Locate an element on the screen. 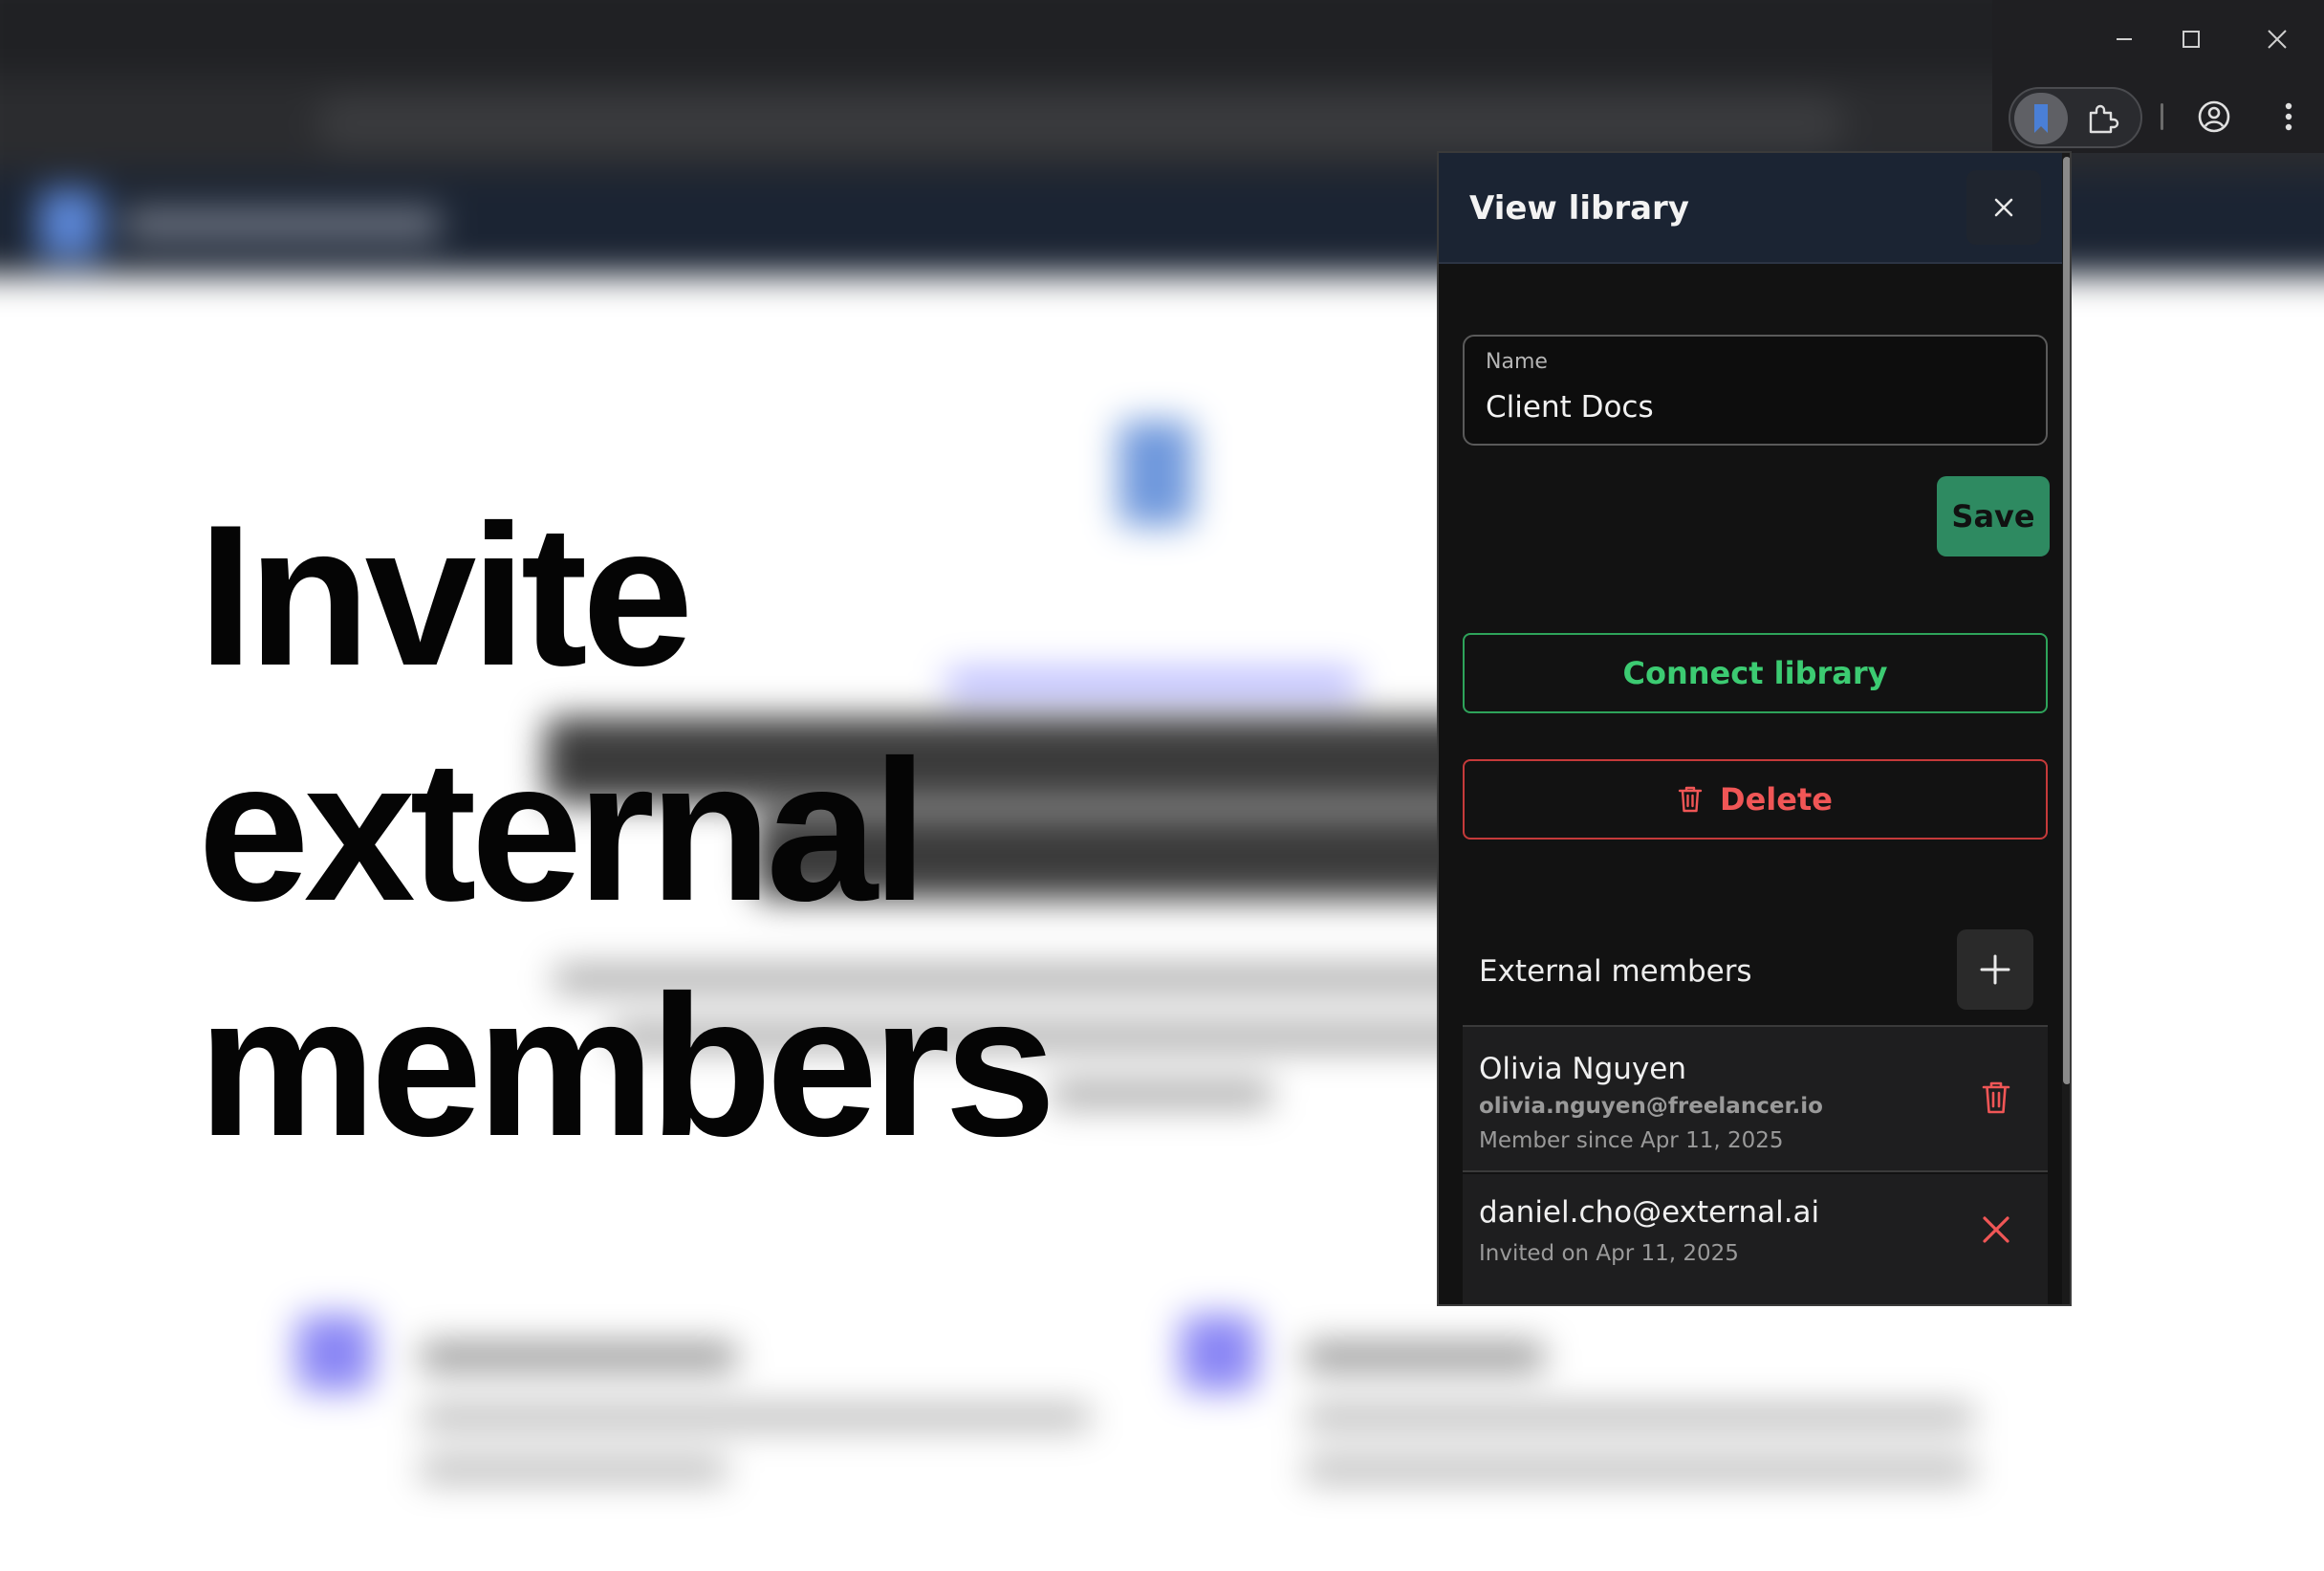 This screenshot has width=2324, height=1571. cancel-invite-button is located at coordinates (1996, 1229).